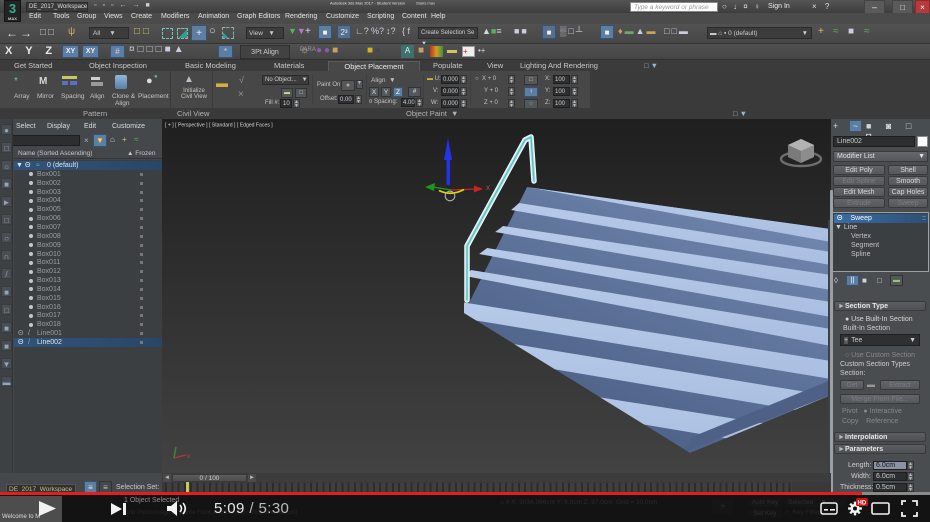 The height and width of the screenshot is (522, 930). What do you see at coordinates (188, 457) in the screenshot?
I see `svg-text: x` at bounding box center [188, 457].